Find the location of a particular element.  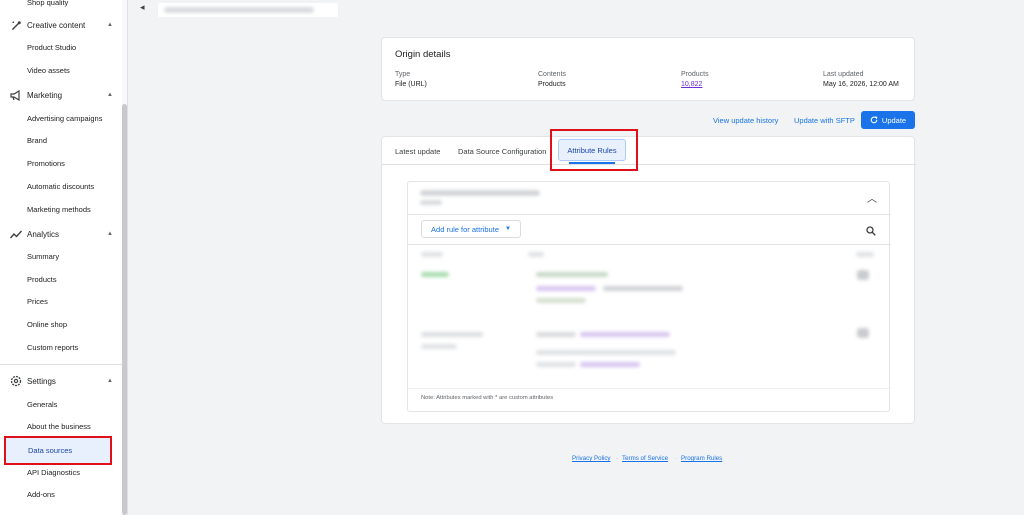

sidebar-item-summary: Summary is located at coordinates (43, 257).